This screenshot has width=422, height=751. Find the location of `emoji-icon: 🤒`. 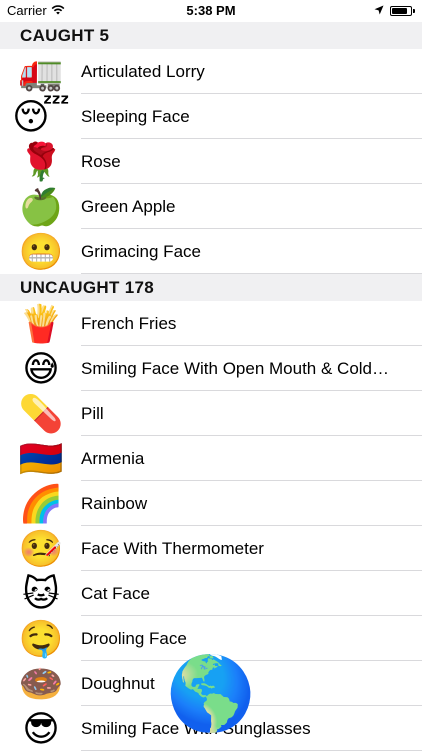

emoji-icon: 🤒 is located at coordinates (41, 548).